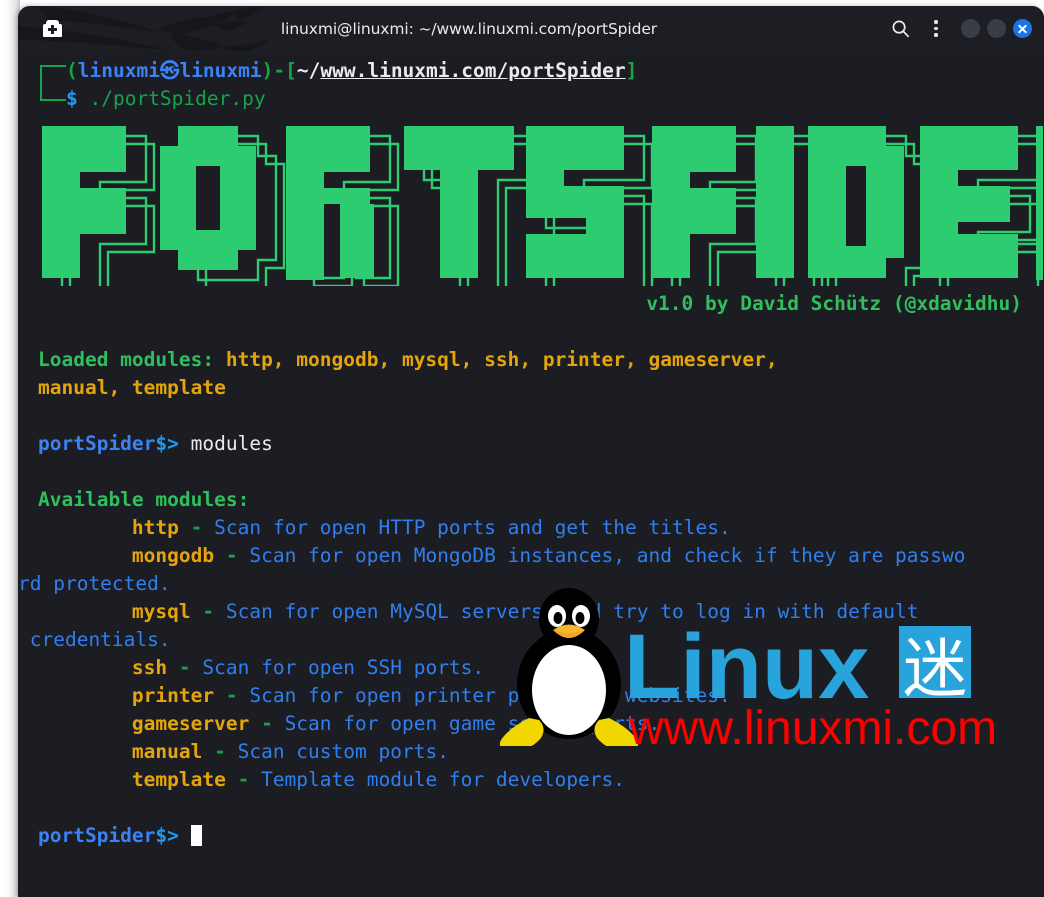 This screenshot has width=1044, height=897. What do you see at coordinates (173, 555) in the screenshot?
I see `module-name: mongodb` at bounding box center [173, 555].